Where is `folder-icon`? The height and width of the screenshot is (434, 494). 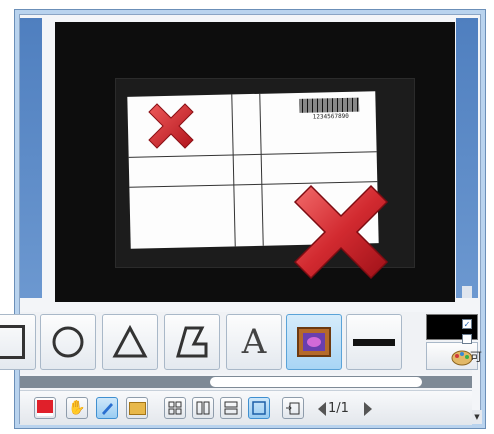
folder-icon is located at coordinates (137, 408).